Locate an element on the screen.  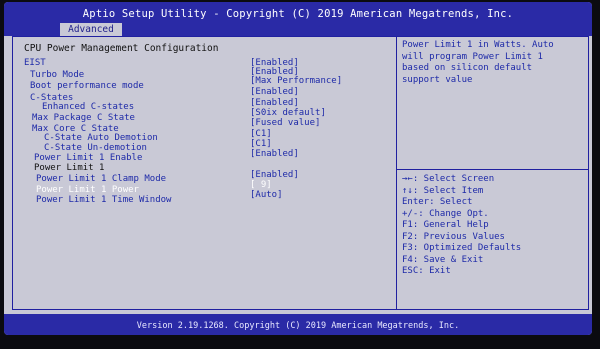
setting-value-max-core-c-state: [Fused value] is located at coordinates (285, 123).